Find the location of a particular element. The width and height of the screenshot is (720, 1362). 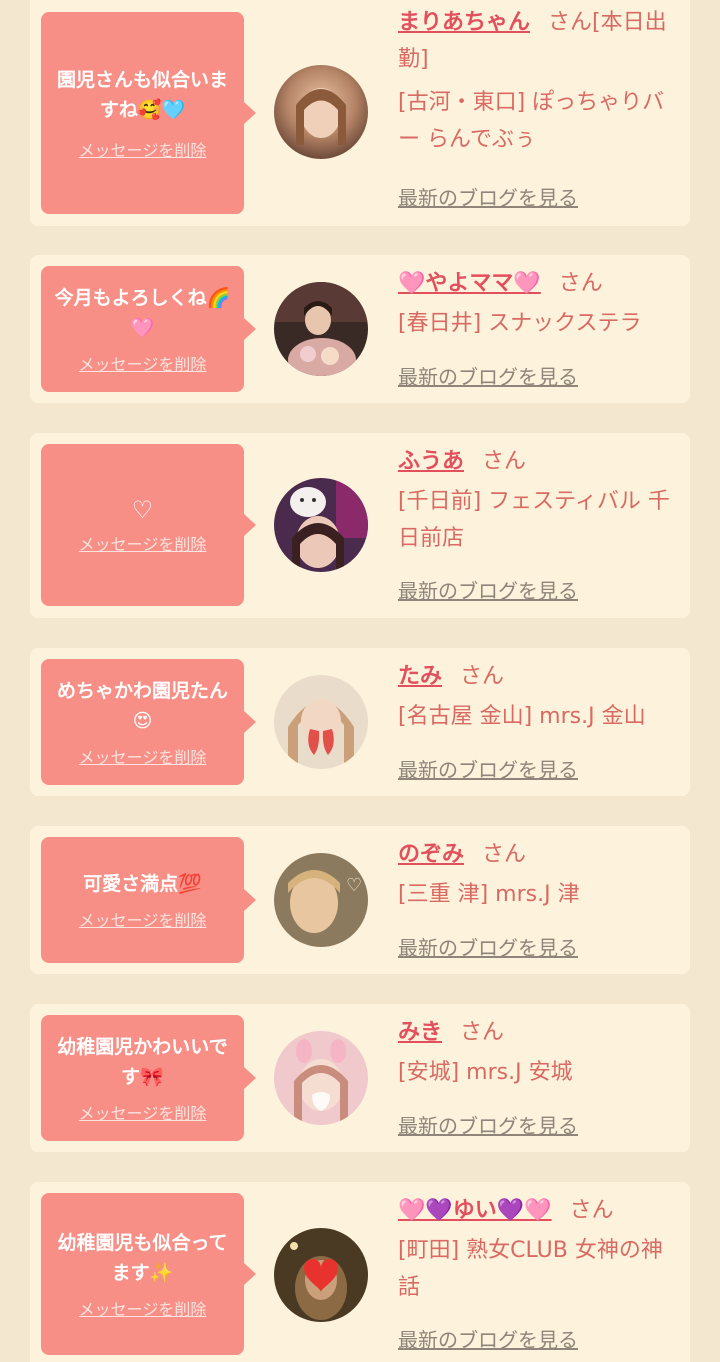

name-line: 🩷やよママ🩷 さん is located at coordinates (541, 283).